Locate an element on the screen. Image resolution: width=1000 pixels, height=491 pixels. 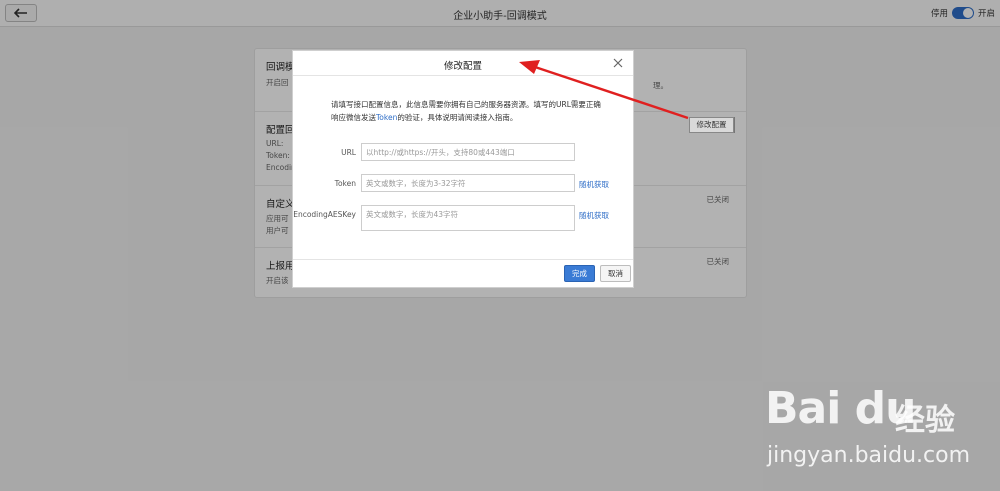
arrow-shaft is located at coordinates (611, 92).